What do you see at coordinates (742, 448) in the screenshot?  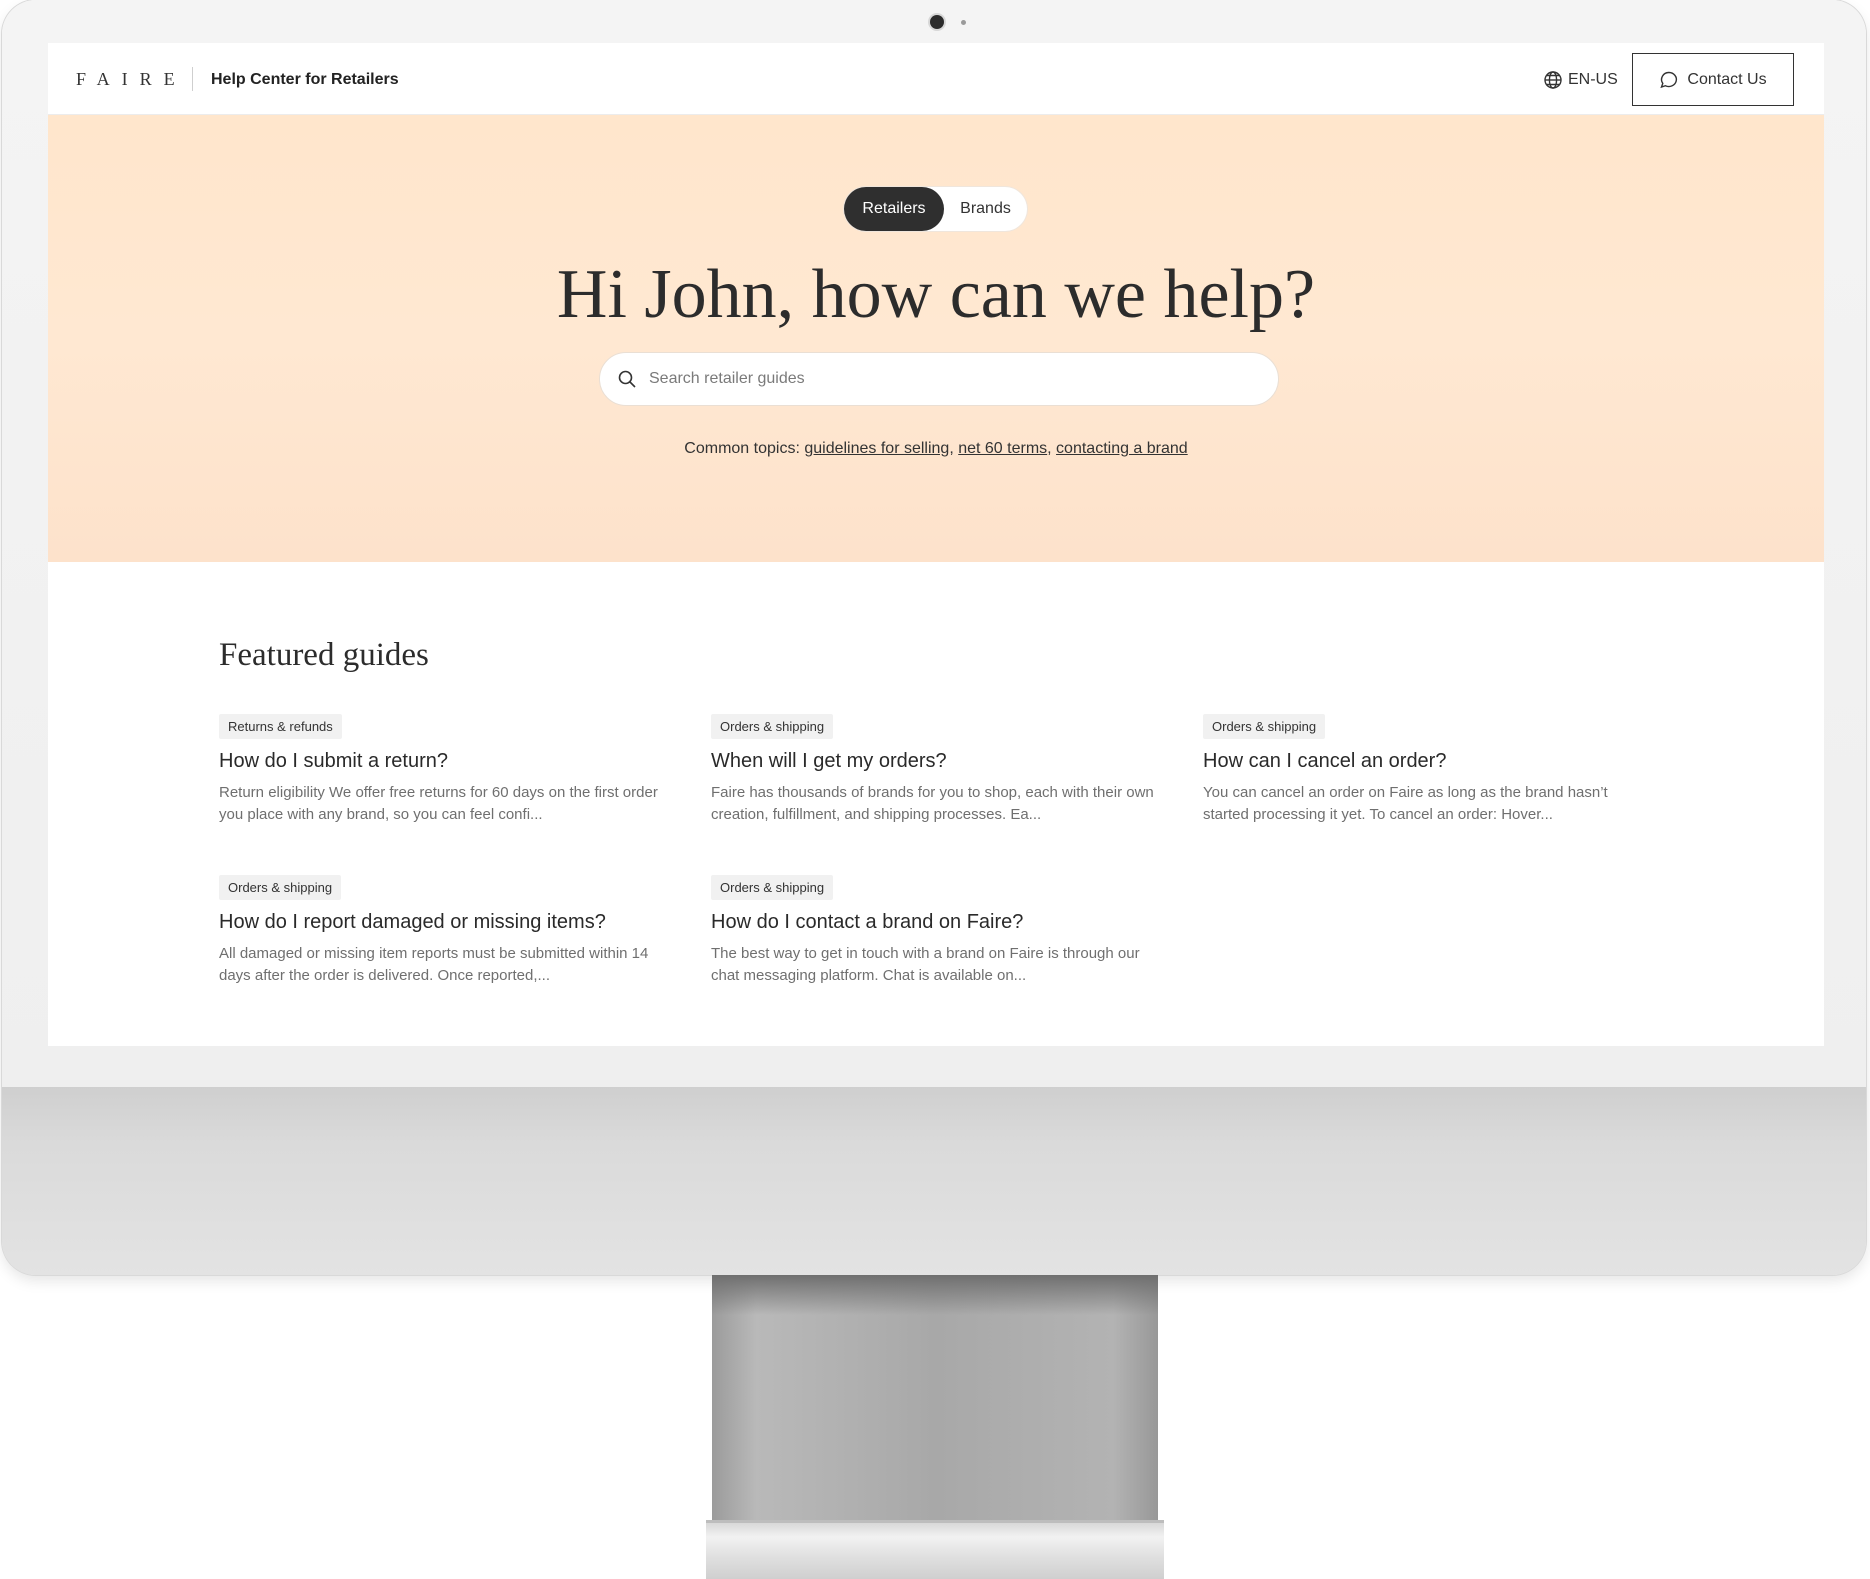 I see `common-topics-label: Common topics:` at bounding box center [742, 448].